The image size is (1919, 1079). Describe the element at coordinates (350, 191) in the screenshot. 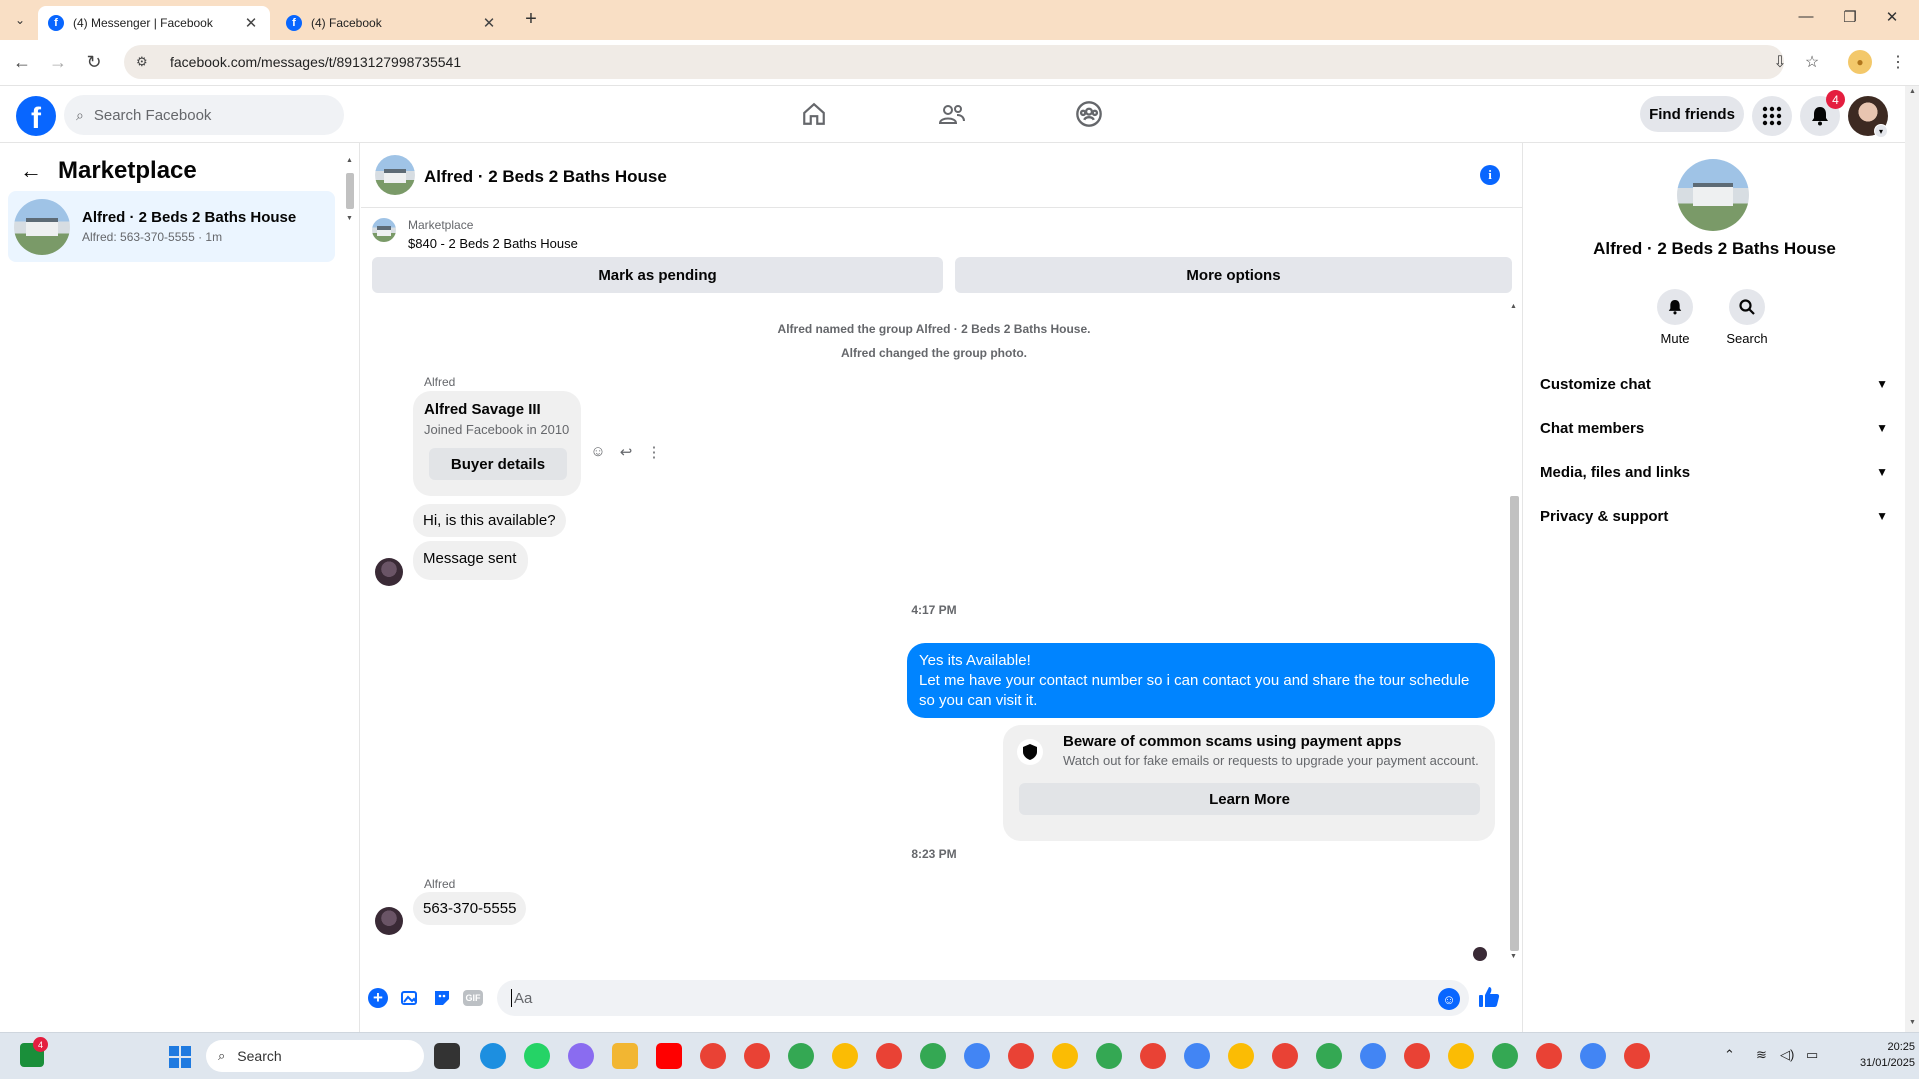

I see `list-scrollbar: ▲ ▼` at that location.